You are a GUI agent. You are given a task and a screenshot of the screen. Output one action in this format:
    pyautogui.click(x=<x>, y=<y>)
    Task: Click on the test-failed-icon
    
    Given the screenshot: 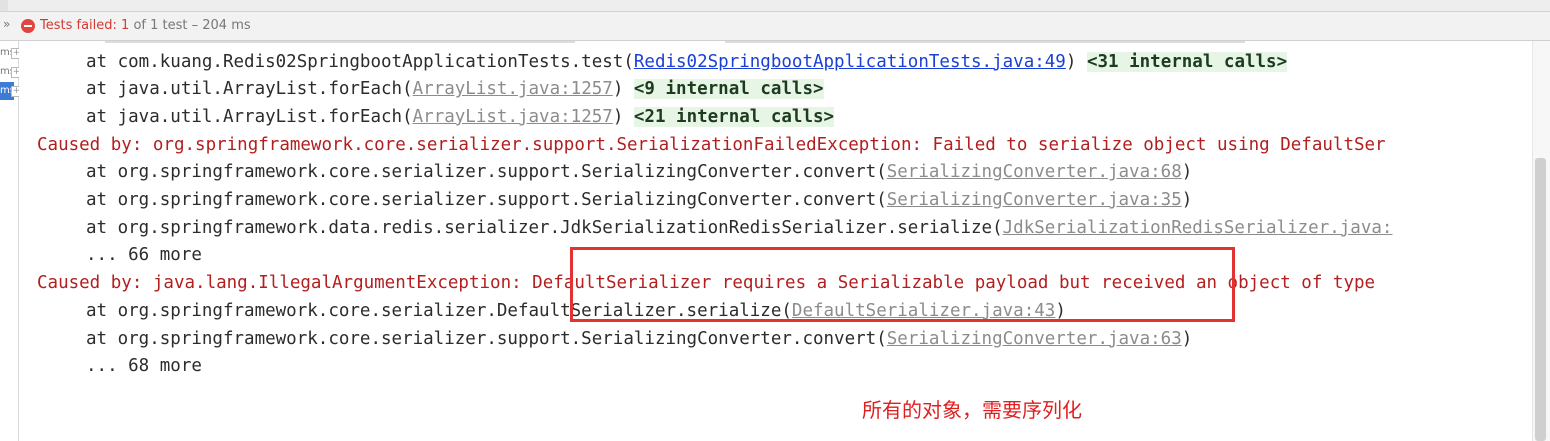 What is the action you would take?
    pyautogui.click(x=28, y=26)
    